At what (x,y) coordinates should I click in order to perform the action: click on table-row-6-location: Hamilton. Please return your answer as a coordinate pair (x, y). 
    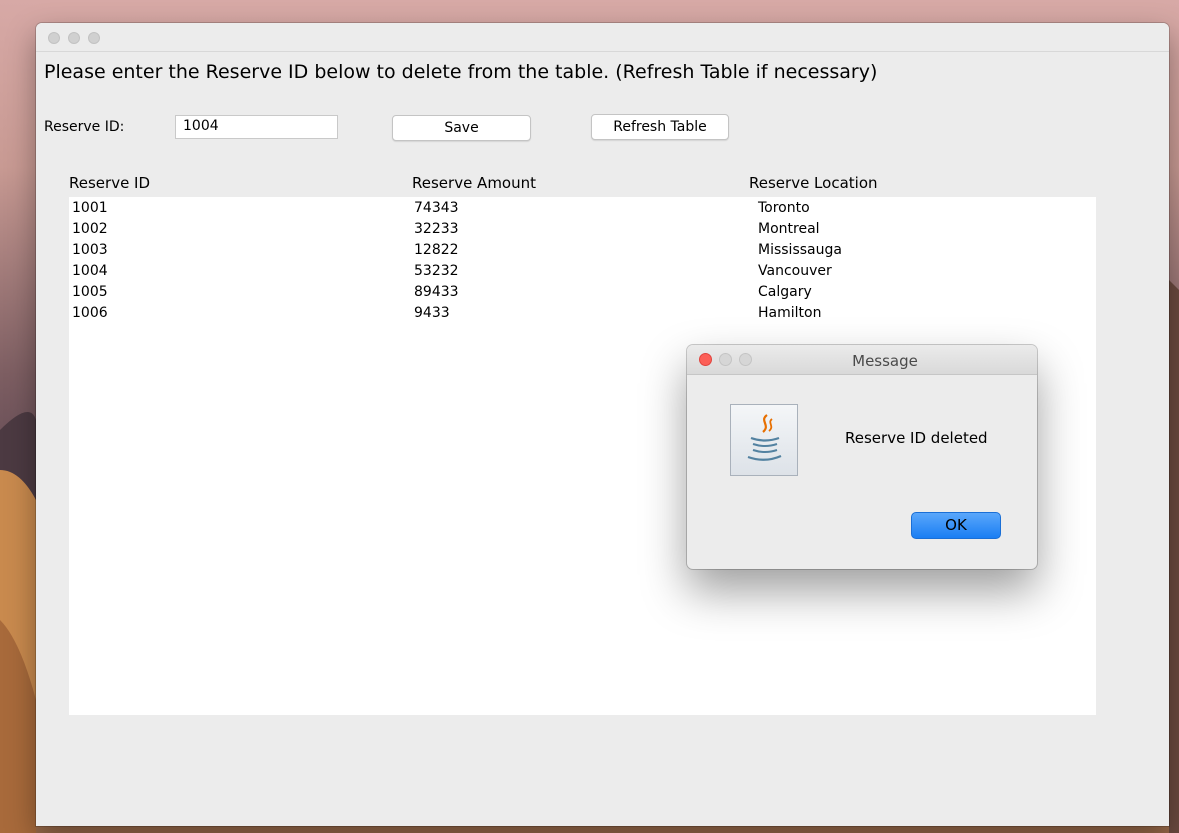
    Looking at the image, I should click on (789, 313).